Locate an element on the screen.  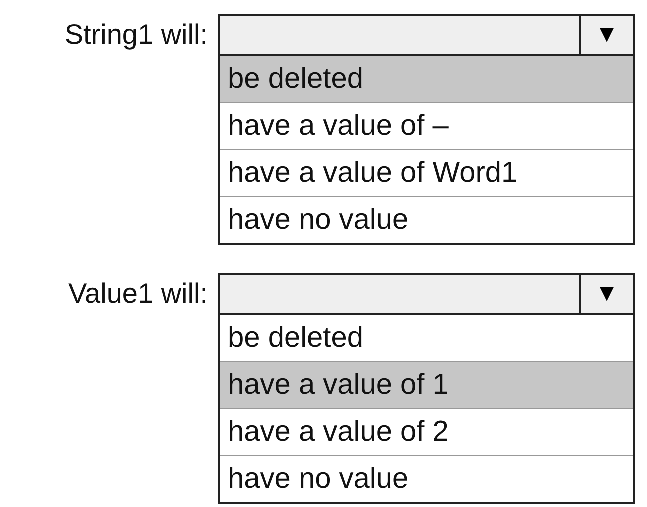
dropdown-label: Value1 will: is located at coordinates (138, 294).